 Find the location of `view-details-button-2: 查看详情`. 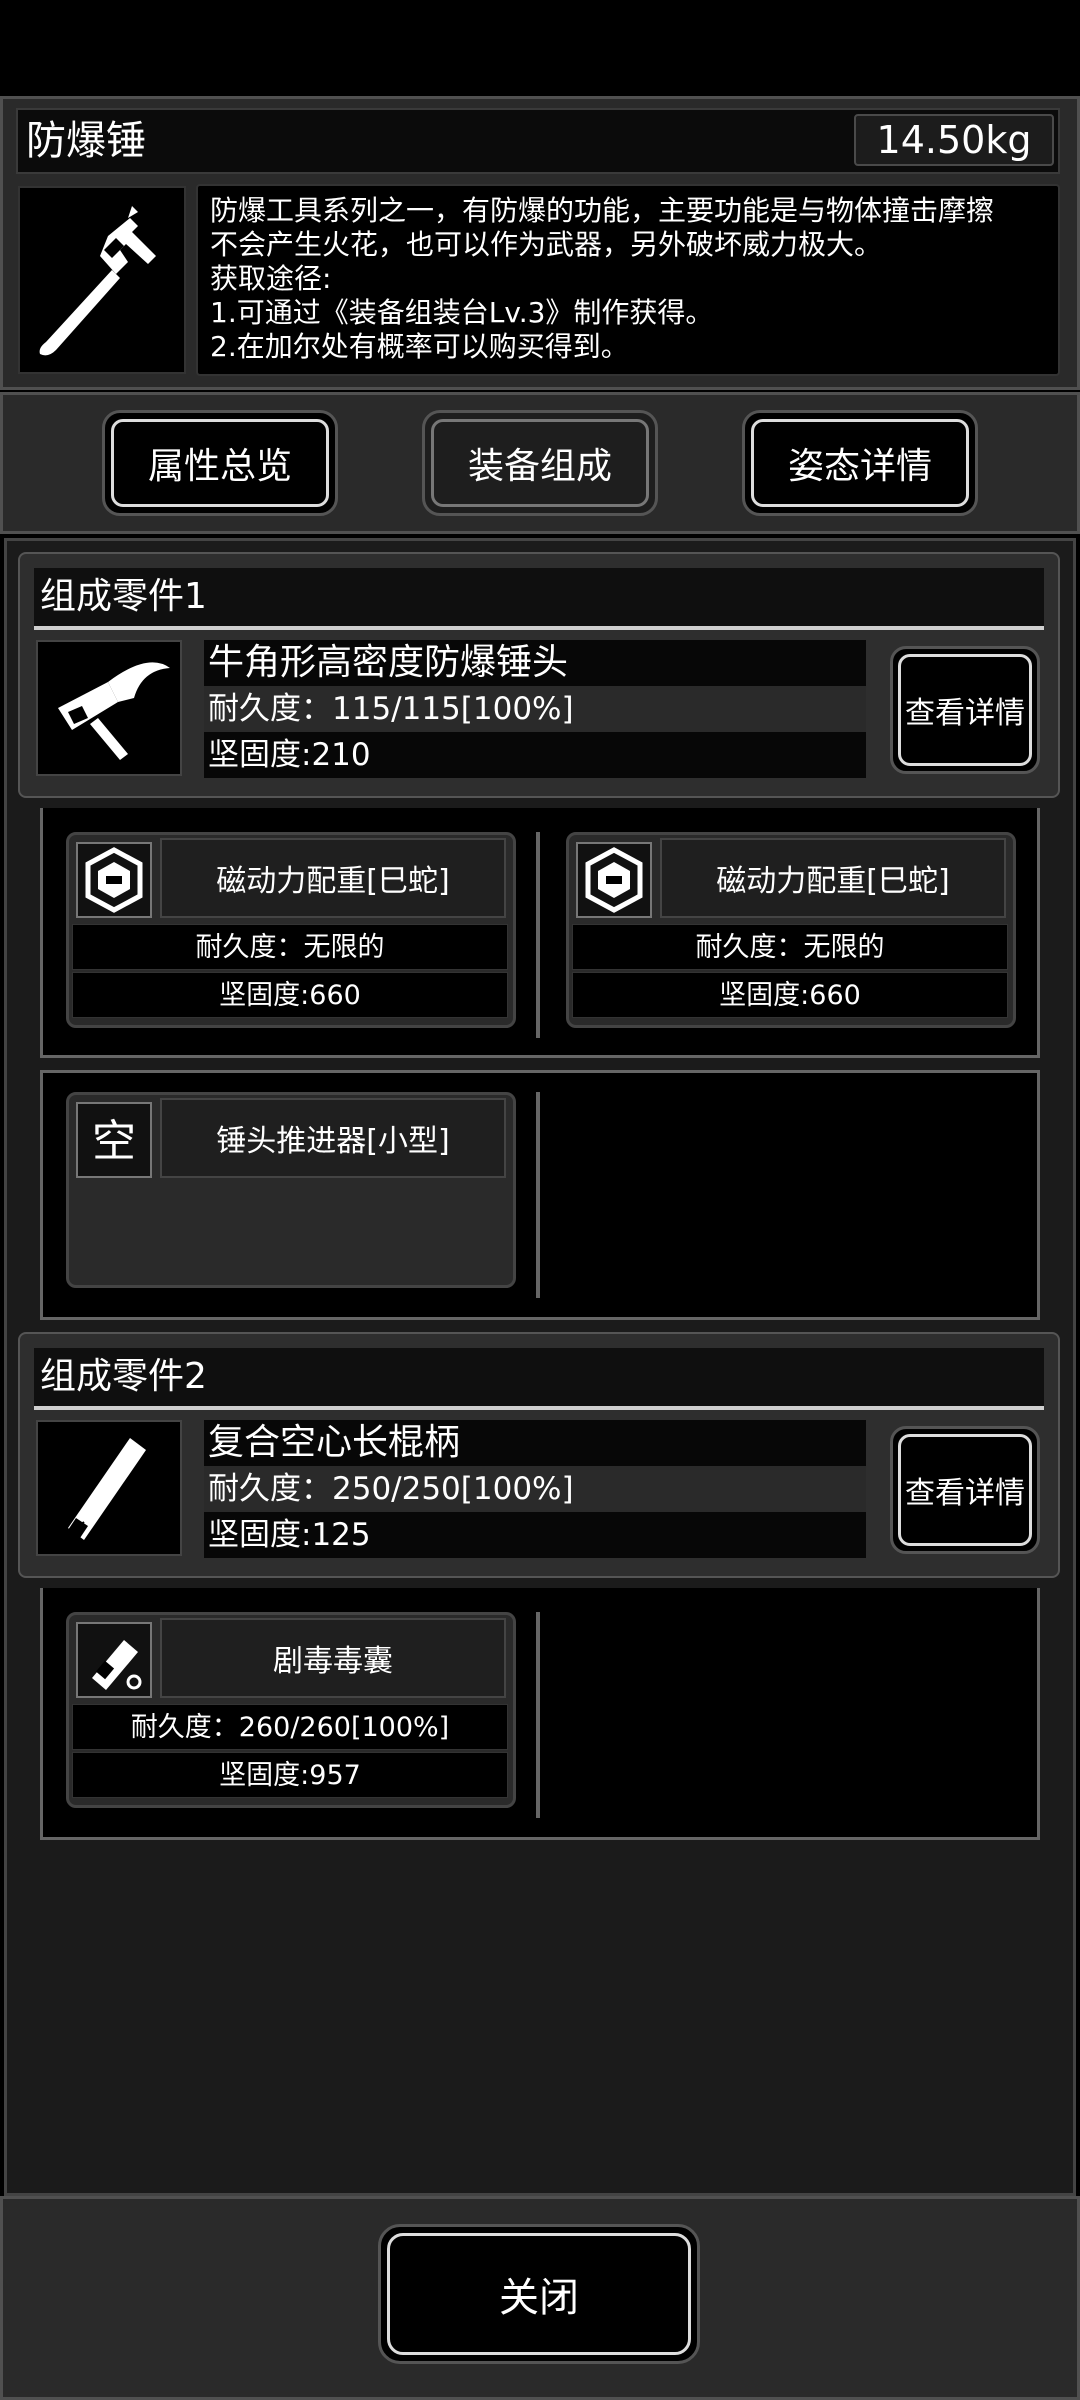

view-details-button-2: 查看详情 is located at coordinates (965, 1490).